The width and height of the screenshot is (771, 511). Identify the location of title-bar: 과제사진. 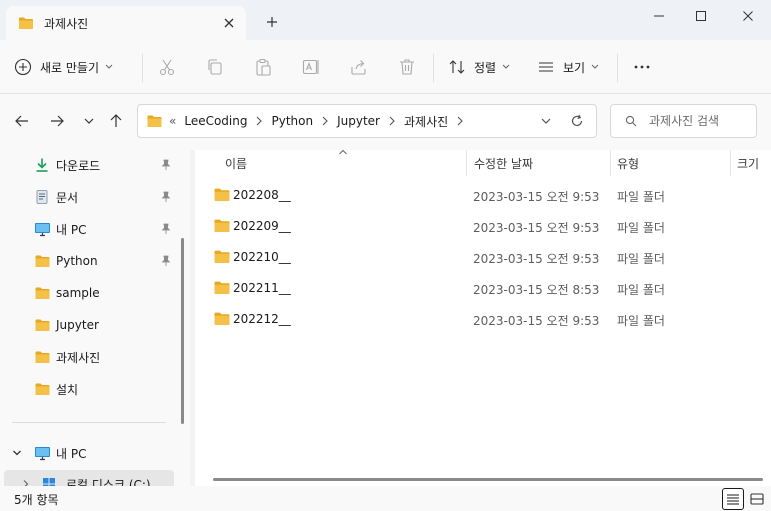
(385, 20).